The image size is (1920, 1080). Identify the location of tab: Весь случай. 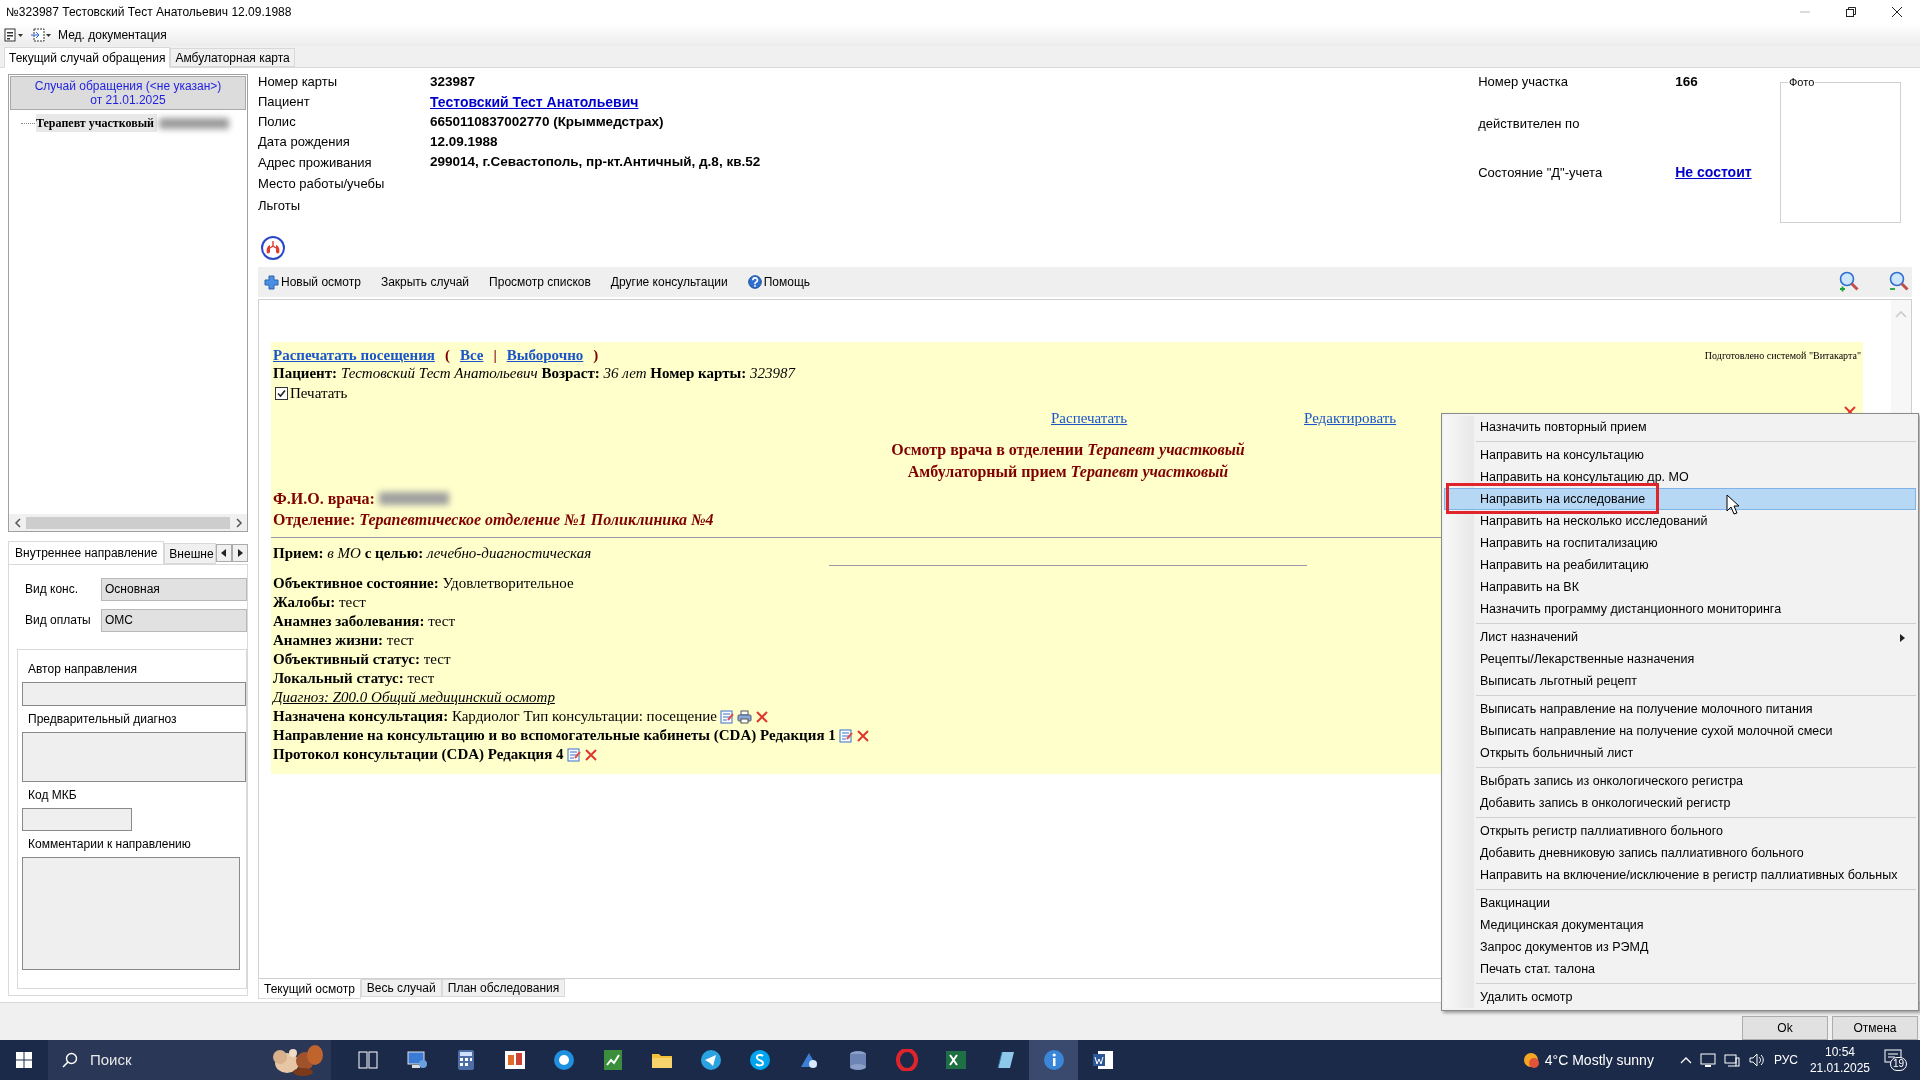
(401, 988).